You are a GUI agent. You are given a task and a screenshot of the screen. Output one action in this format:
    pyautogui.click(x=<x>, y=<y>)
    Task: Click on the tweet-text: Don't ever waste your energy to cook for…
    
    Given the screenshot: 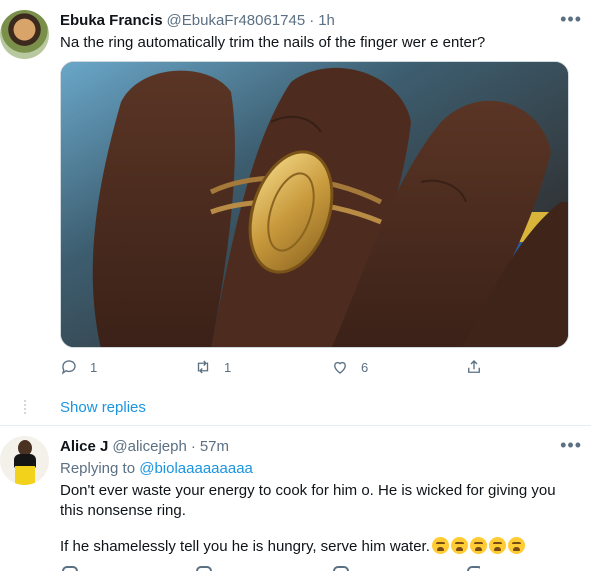 What is the action you would take?
    pyautogui.click(x=308, y=500)
    